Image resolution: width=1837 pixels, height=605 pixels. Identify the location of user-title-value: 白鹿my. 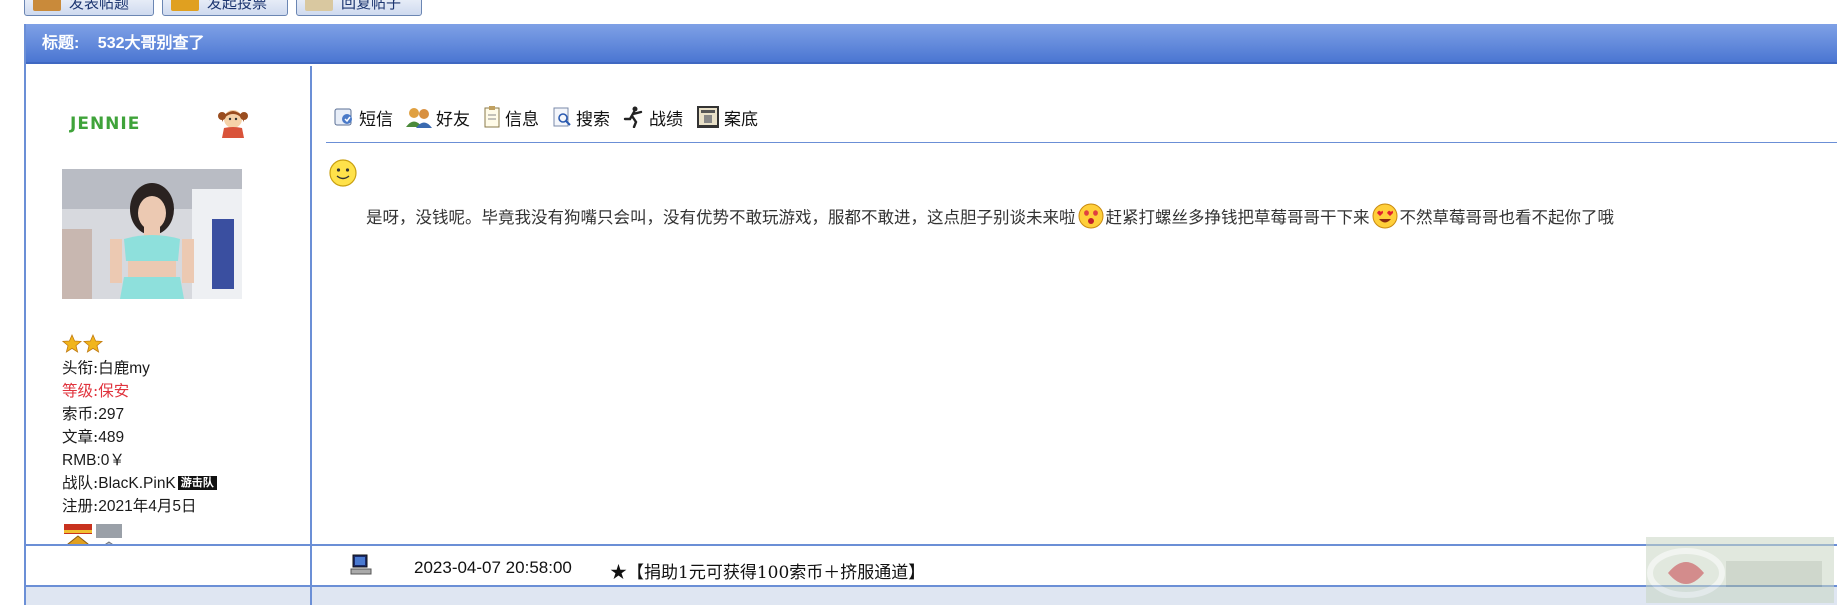
(124, 368).